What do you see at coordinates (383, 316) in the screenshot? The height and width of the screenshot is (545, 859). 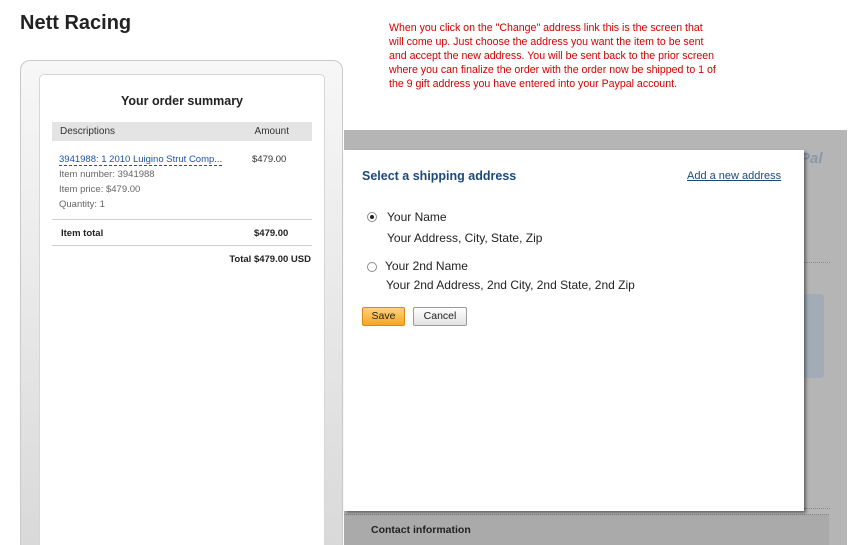 I see `save-button: Save` at bounding box center [383, 316].